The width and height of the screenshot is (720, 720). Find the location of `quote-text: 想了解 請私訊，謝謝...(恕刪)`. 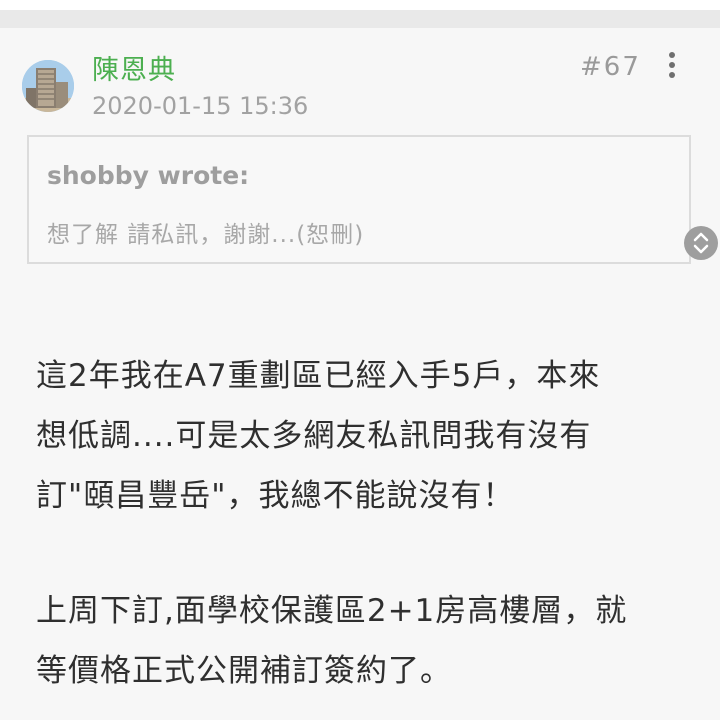

quote-text: 想了解 請私訊，謝謝...(恕刪) is located at coordinates (206, 235).